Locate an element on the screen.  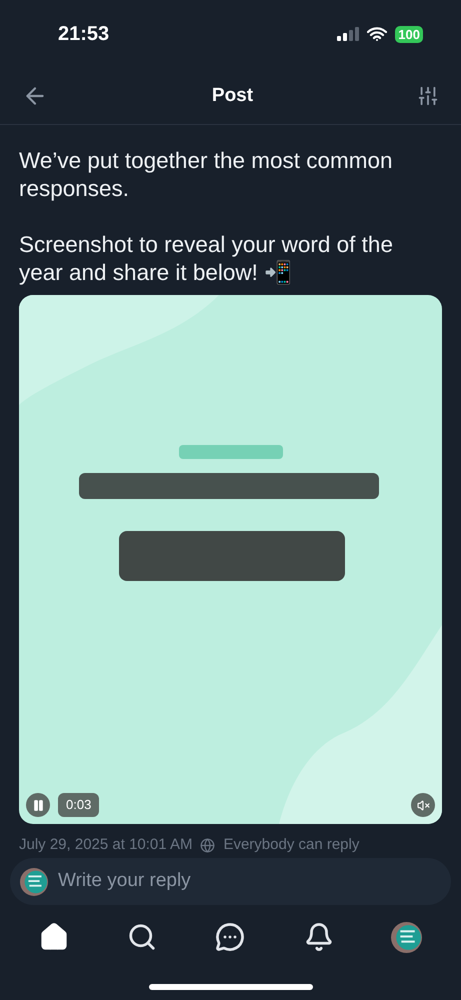
battery-indicator: 100 is located at coordinates (409, 34).